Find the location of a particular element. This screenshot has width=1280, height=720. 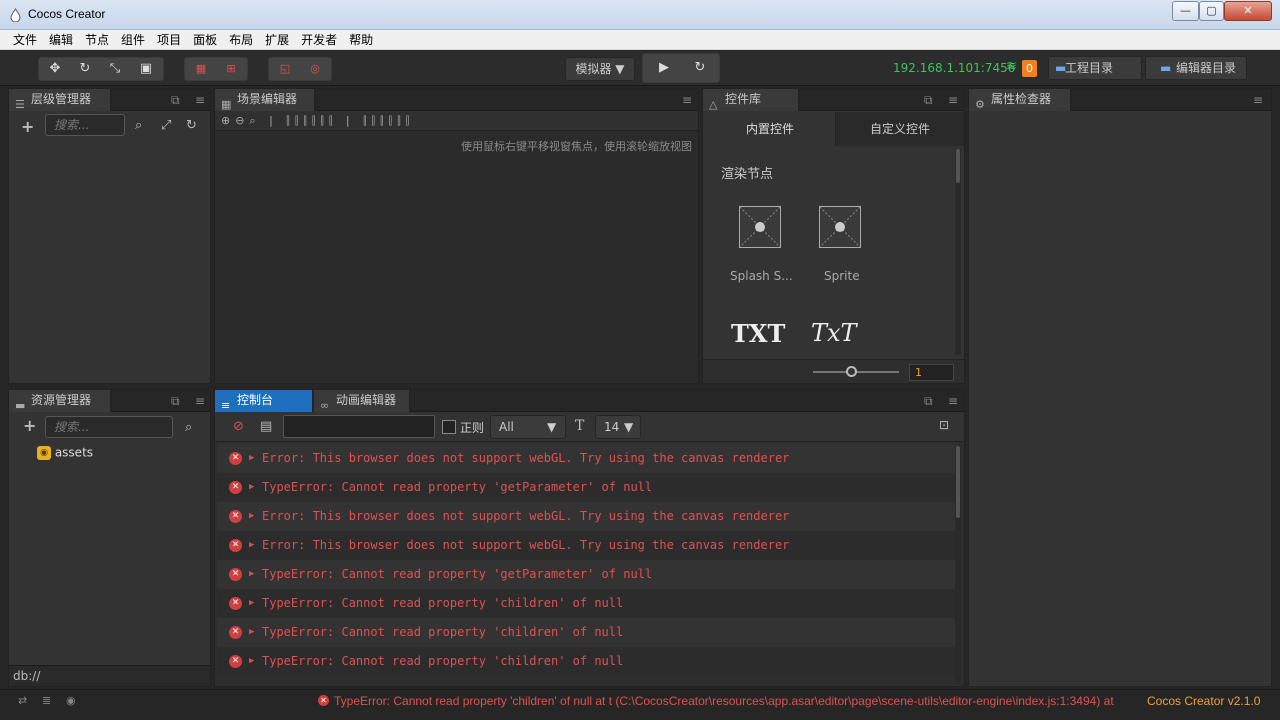

tab-scene: ▦ 场景编辑器 is located at coordinates (265, 100).